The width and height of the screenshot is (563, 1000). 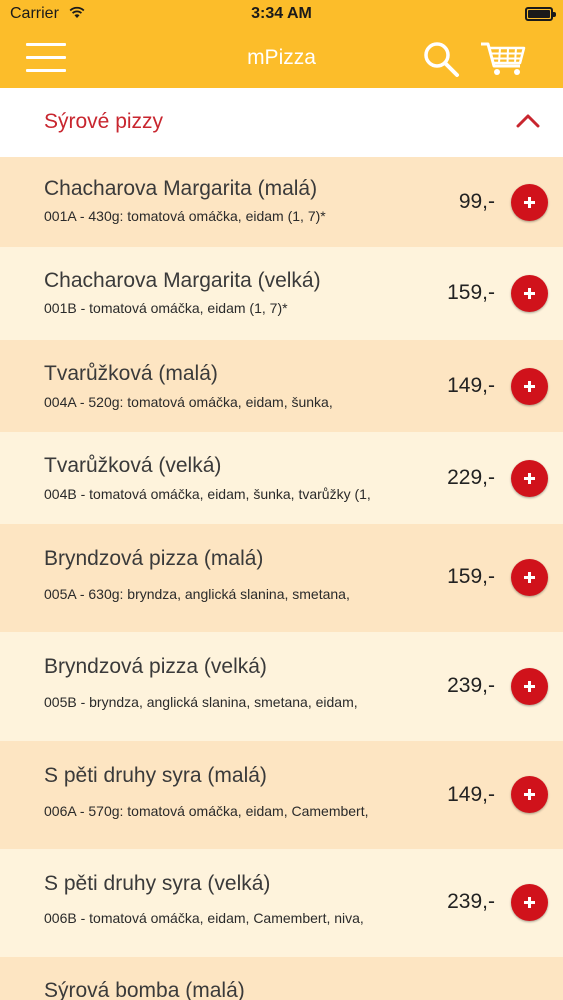 I want to click on item-name: Sýrová bomba (malá), so click(x=144, y=989).